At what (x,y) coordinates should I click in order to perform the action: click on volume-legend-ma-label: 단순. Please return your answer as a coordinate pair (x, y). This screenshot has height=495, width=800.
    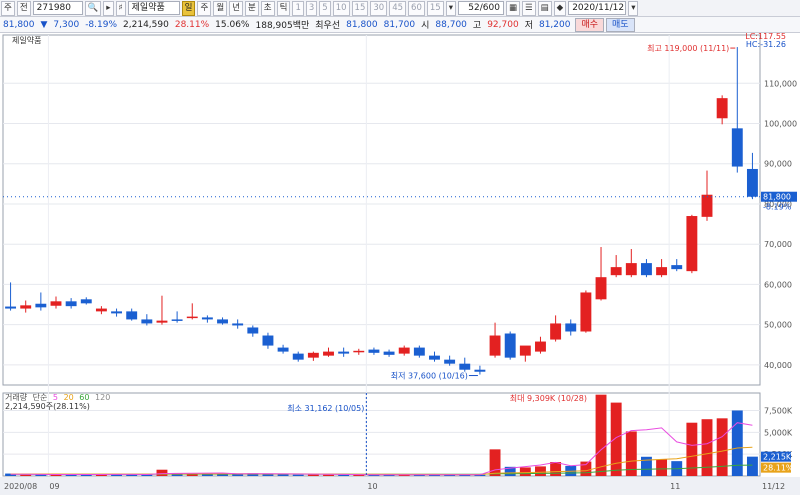
    Looking at the image, I should click on (40, 397).